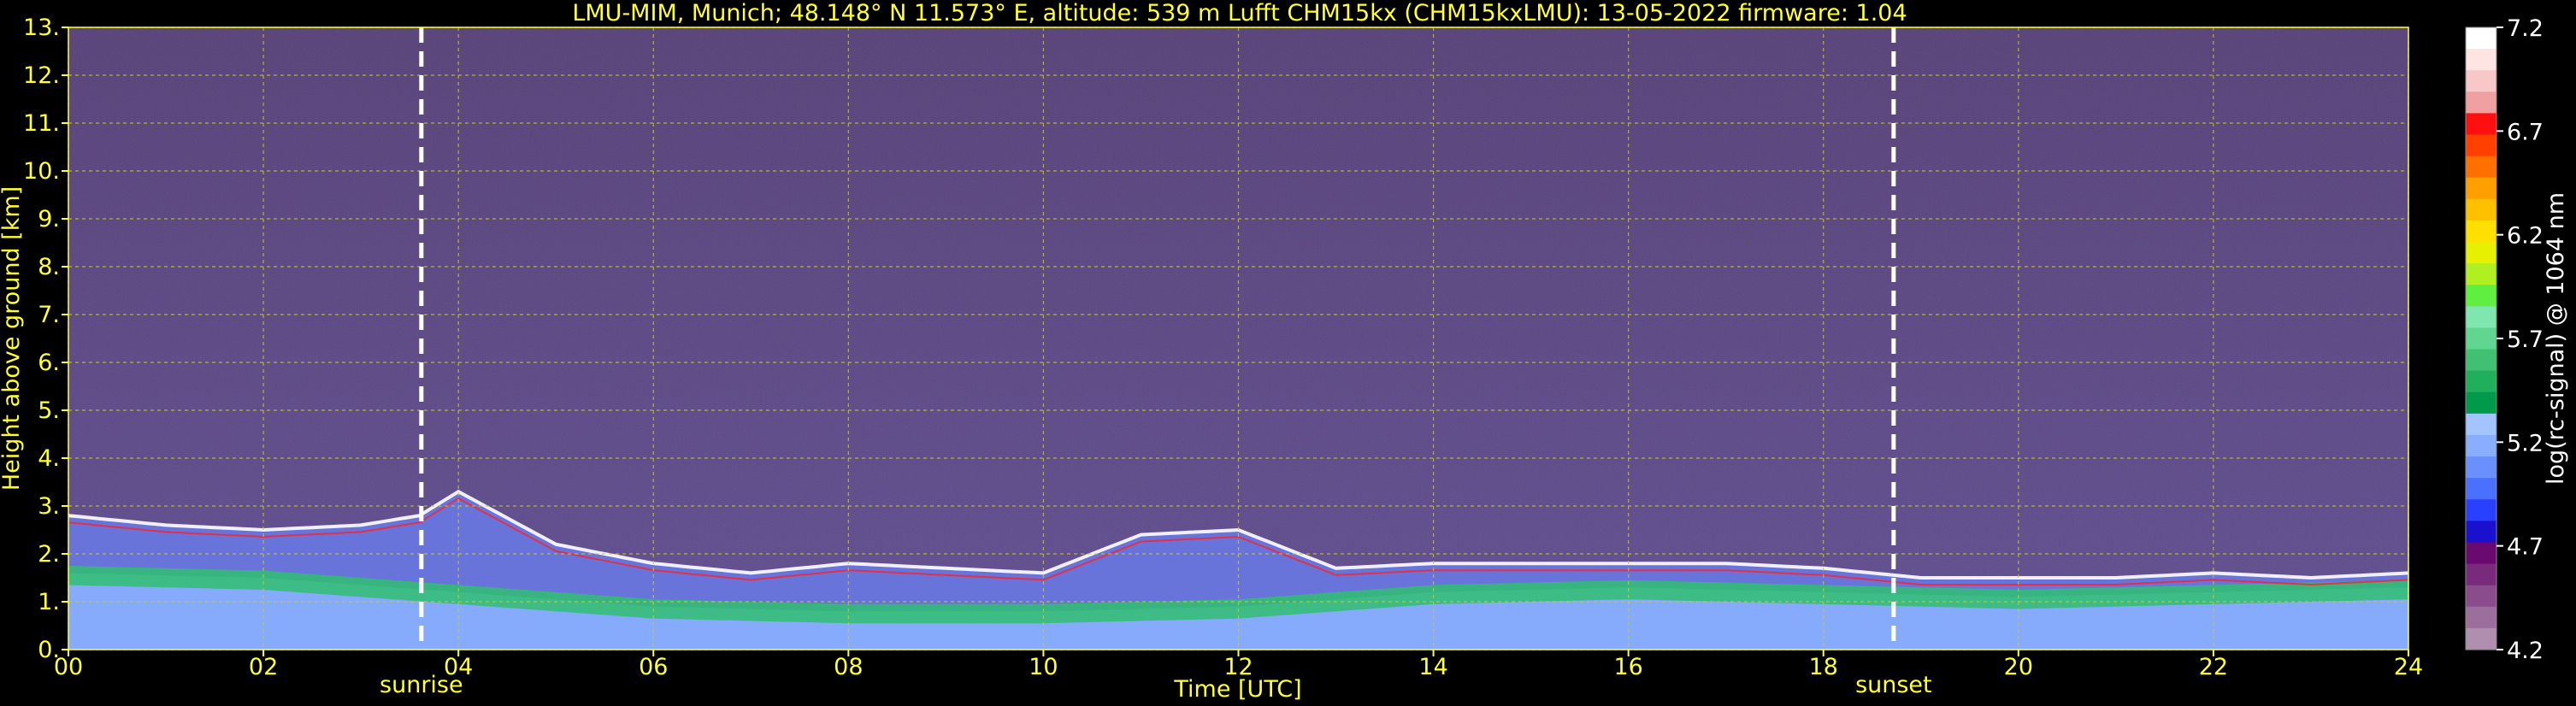 The image size is (2576, 706). I want to click on x-tick-label: 02, so click(263, 667).